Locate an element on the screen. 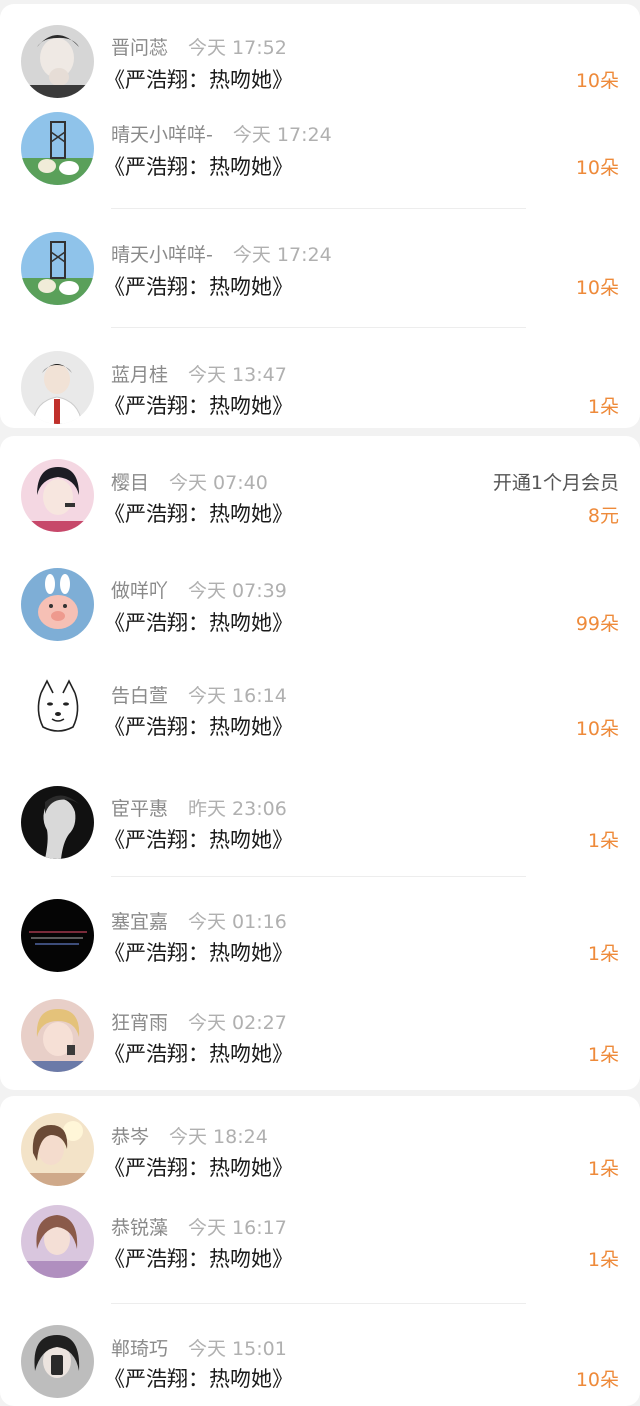  user-name: 宦平惠 is located at coordinates (139, 809).